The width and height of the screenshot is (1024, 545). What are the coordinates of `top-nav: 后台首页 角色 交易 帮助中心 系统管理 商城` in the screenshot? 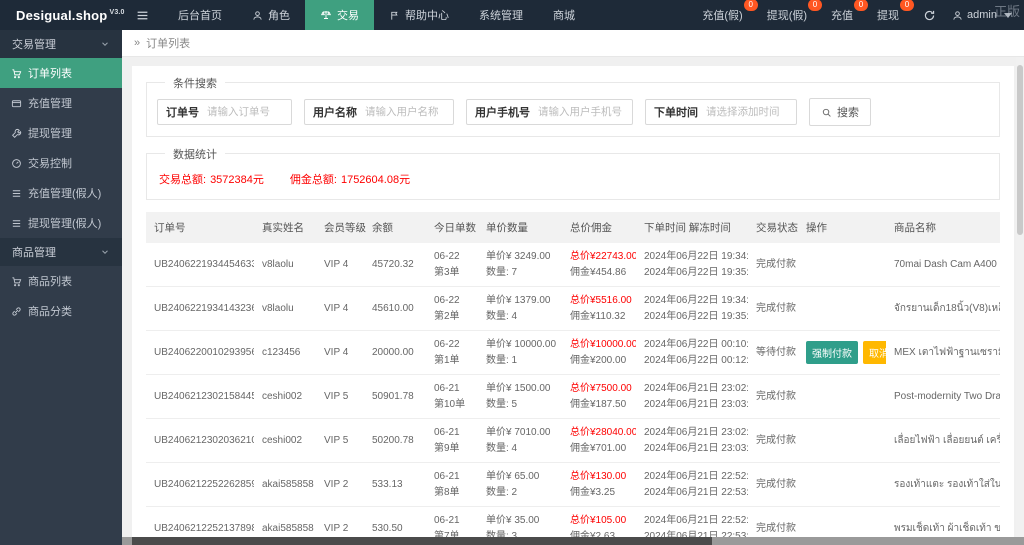 It's located at (376, 15).